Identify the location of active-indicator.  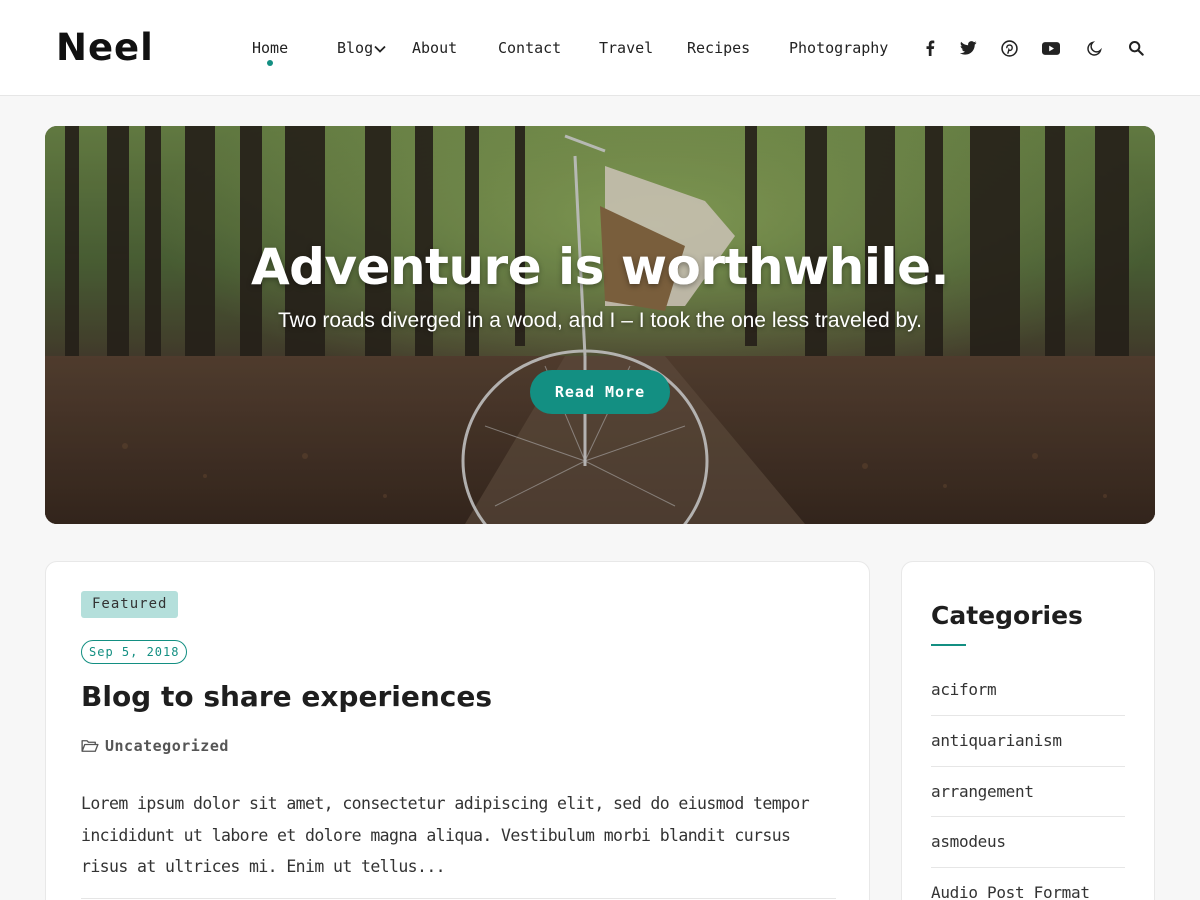
(270, 63).